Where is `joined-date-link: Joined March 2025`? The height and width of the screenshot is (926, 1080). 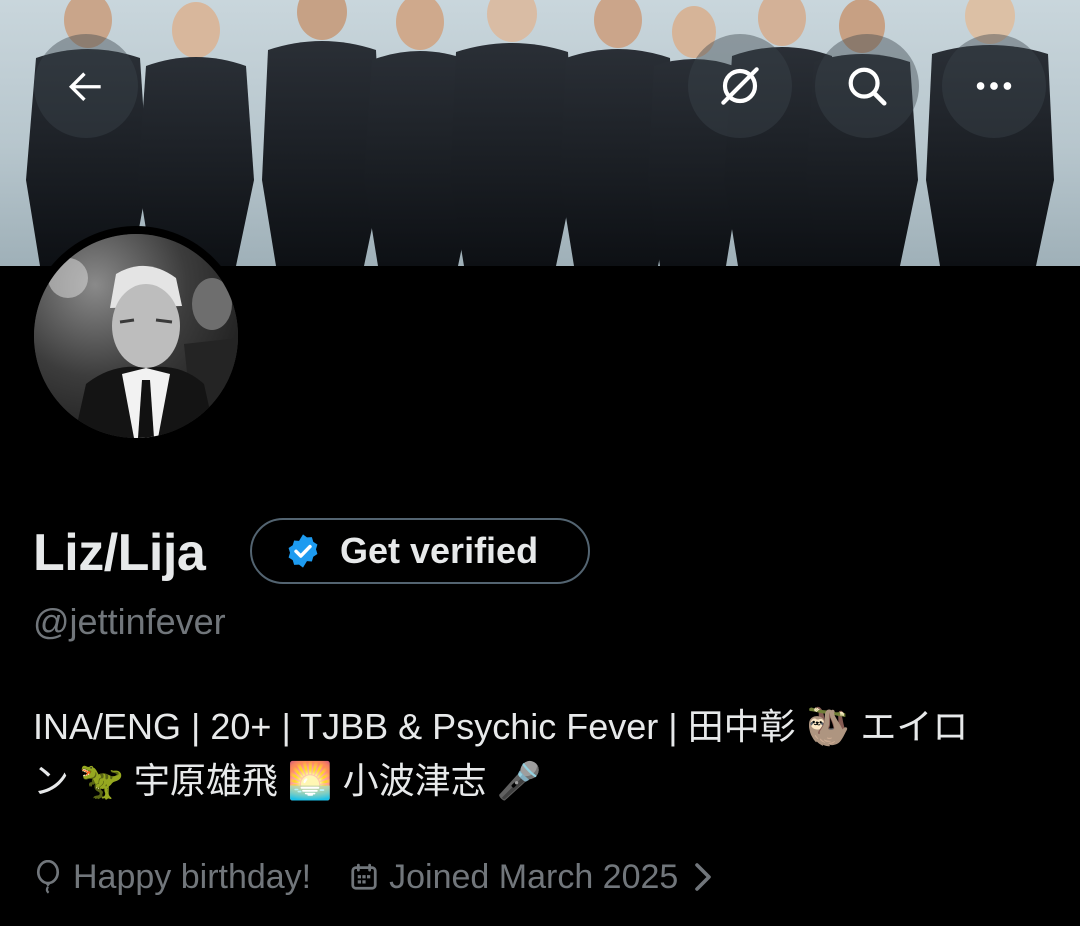 joined-date-link: Joined March 2025 is located at coordinates (530, 877).